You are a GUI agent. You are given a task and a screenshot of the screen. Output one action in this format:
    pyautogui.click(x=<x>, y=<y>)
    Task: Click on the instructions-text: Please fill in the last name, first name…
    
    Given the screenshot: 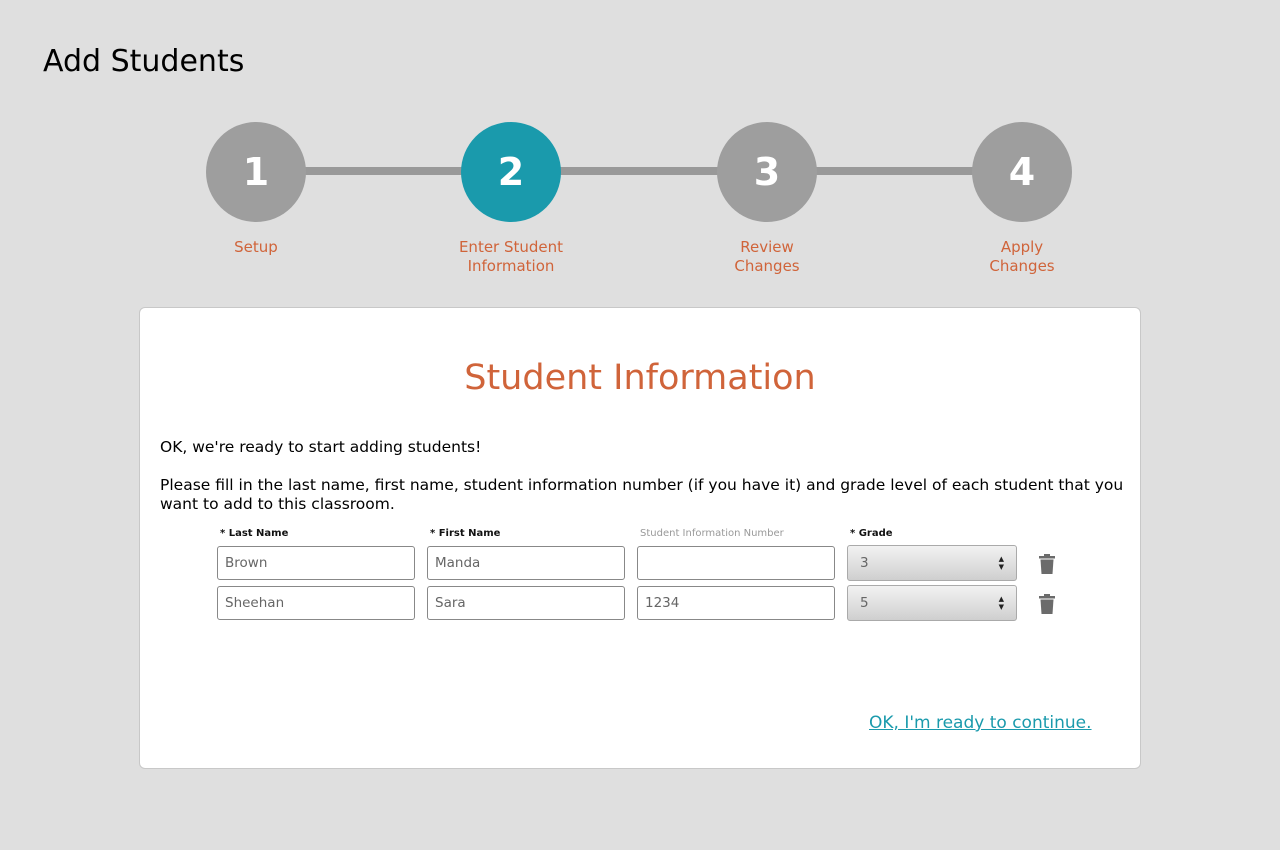 What is the action you would take?
    pyautogui.click(x=642, y=494)
    